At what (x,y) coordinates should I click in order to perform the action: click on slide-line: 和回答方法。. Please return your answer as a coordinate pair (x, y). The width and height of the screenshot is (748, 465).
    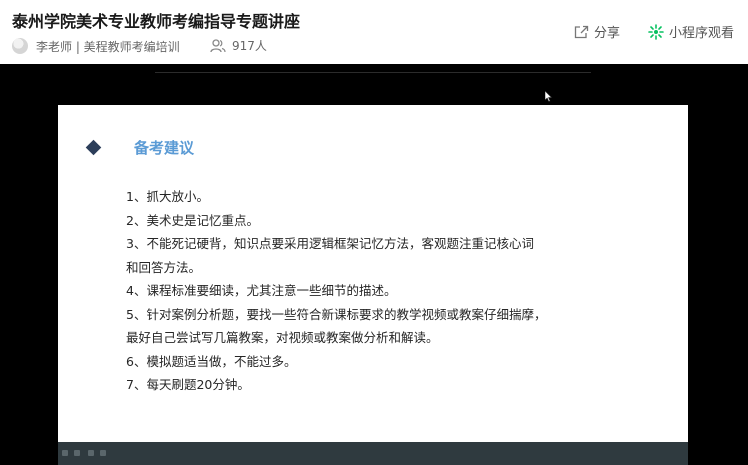
    Looking at the image, I should click on (164, 267).